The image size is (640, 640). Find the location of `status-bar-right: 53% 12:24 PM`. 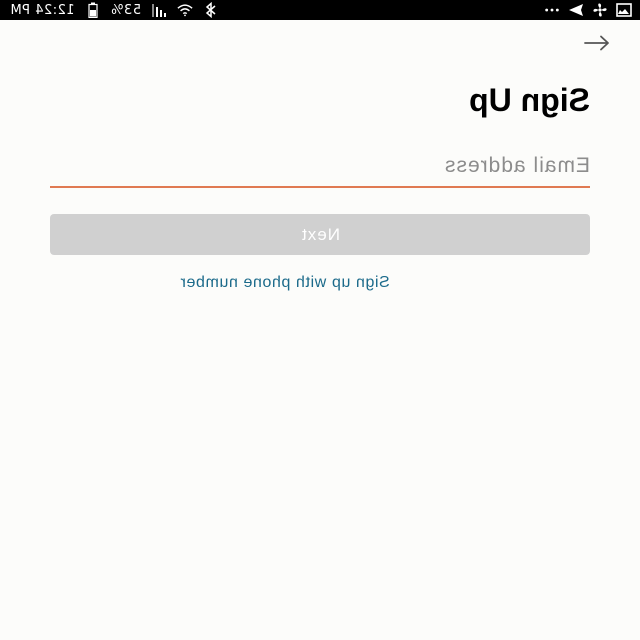

status-bar-right: 53% 12:24 PM is located at coordinates (114, 10).